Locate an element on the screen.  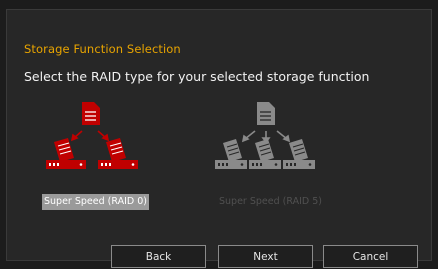
raid0-diagram-icon is located at coordinates (92, 135).